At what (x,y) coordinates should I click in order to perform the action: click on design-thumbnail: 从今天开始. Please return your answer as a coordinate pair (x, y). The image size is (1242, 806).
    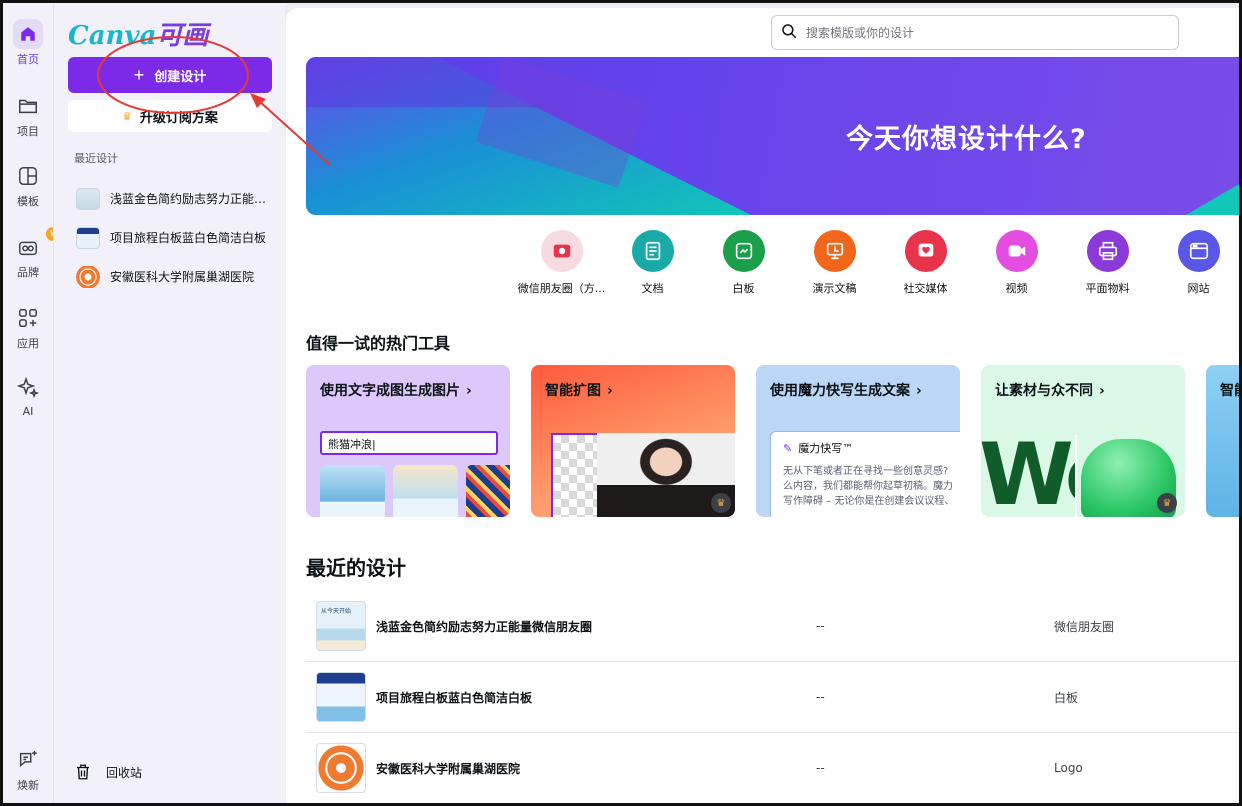
    Looking at the image, I should click on (341, 626).